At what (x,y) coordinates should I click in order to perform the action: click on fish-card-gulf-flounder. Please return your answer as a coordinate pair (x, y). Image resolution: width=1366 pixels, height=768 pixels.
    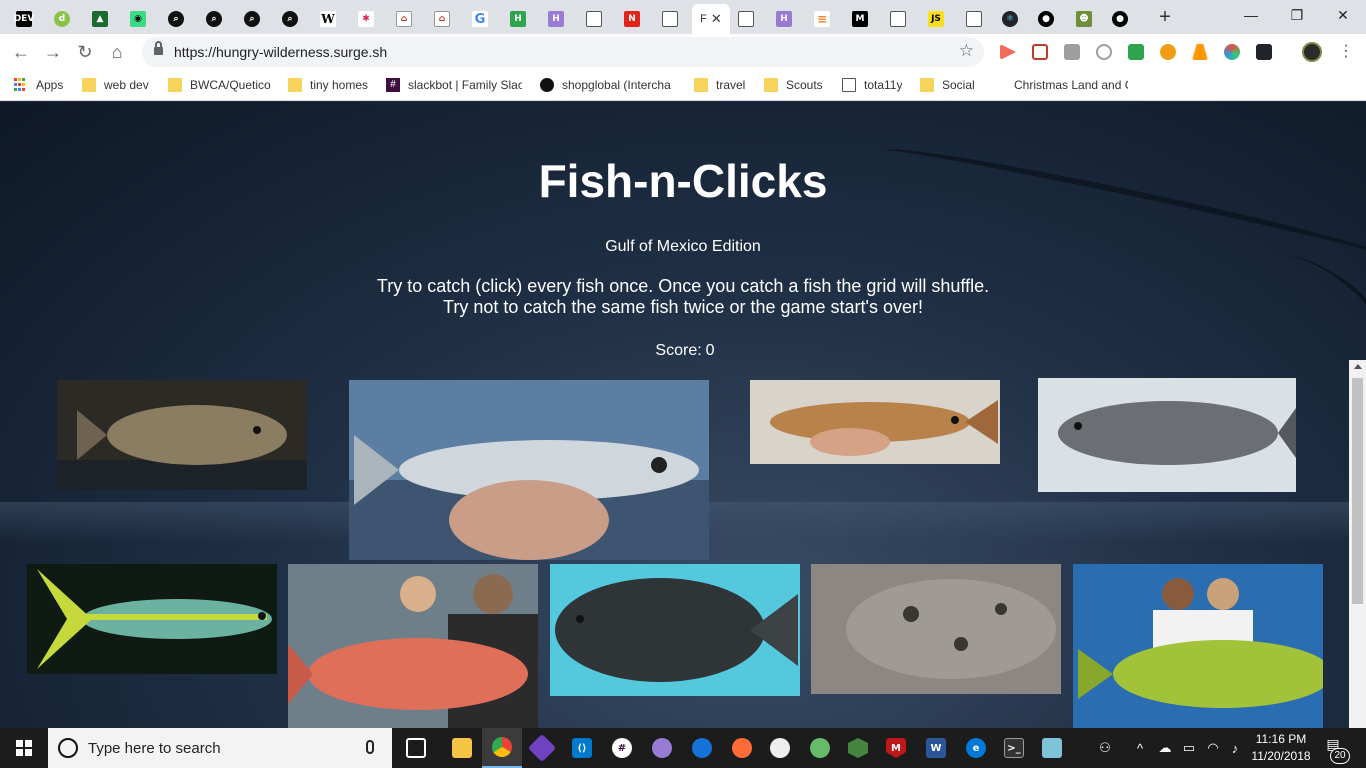
    Looking at the image, I should click on (936, 629).